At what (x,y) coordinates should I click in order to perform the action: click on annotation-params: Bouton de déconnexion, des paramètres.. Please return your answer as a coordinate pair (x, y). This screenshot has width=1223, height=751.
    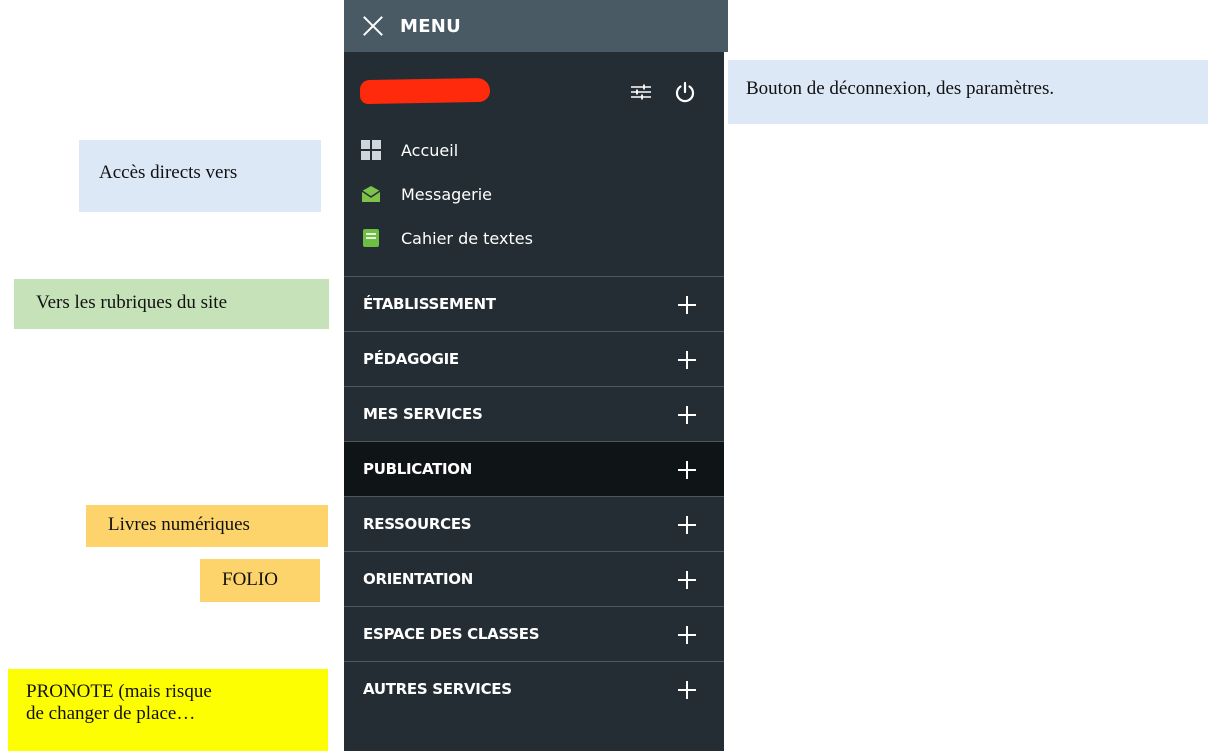
    Looking at the image, I should click on (968, 92).